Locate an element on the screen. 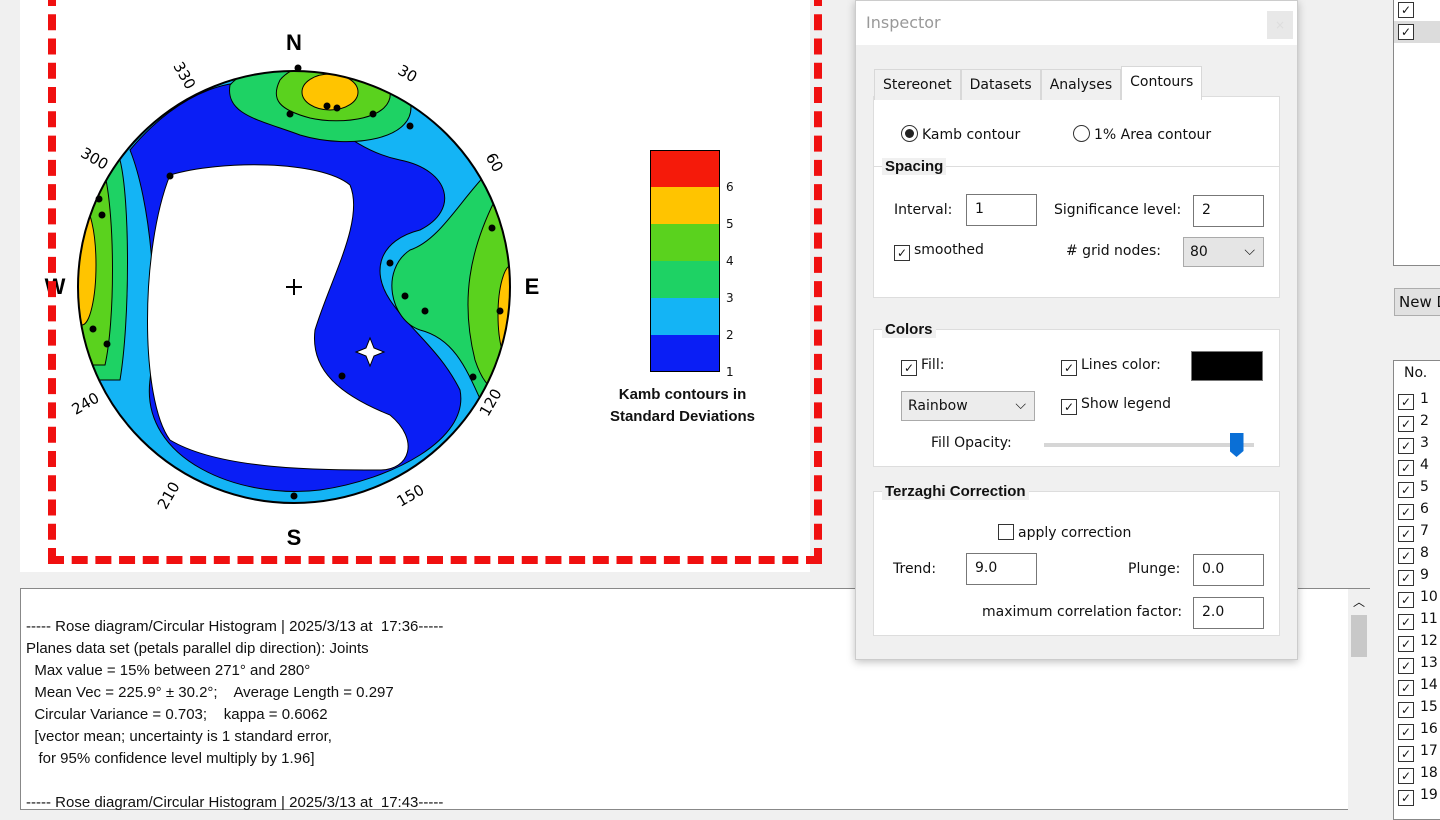 The height and width of the screenshot is (820, 1440). fill-opacity-label: Fill Opacity: is located at coordinates (971, 443).